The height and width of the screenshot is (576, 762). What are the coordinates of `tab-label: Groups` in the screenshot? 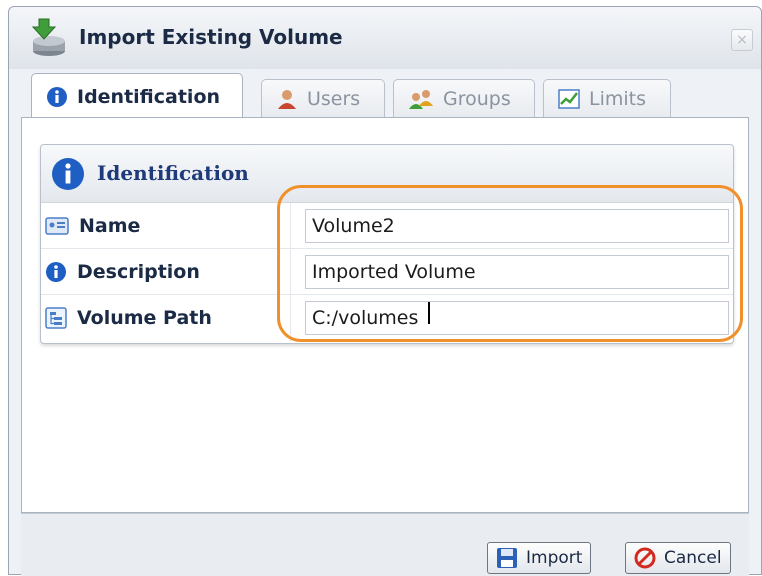 It's located at (477, 98).